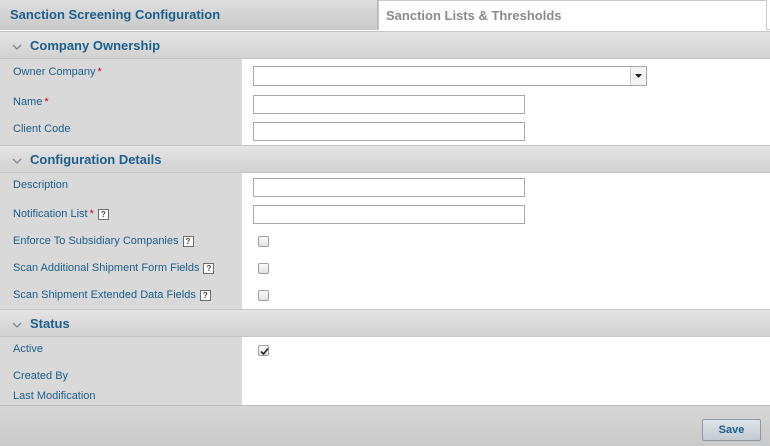  What do you see at coordinates (385, 45) in the screenshot?
I see `section-header-company-ownership: Company Ownership` at bounding box center [385, 45].